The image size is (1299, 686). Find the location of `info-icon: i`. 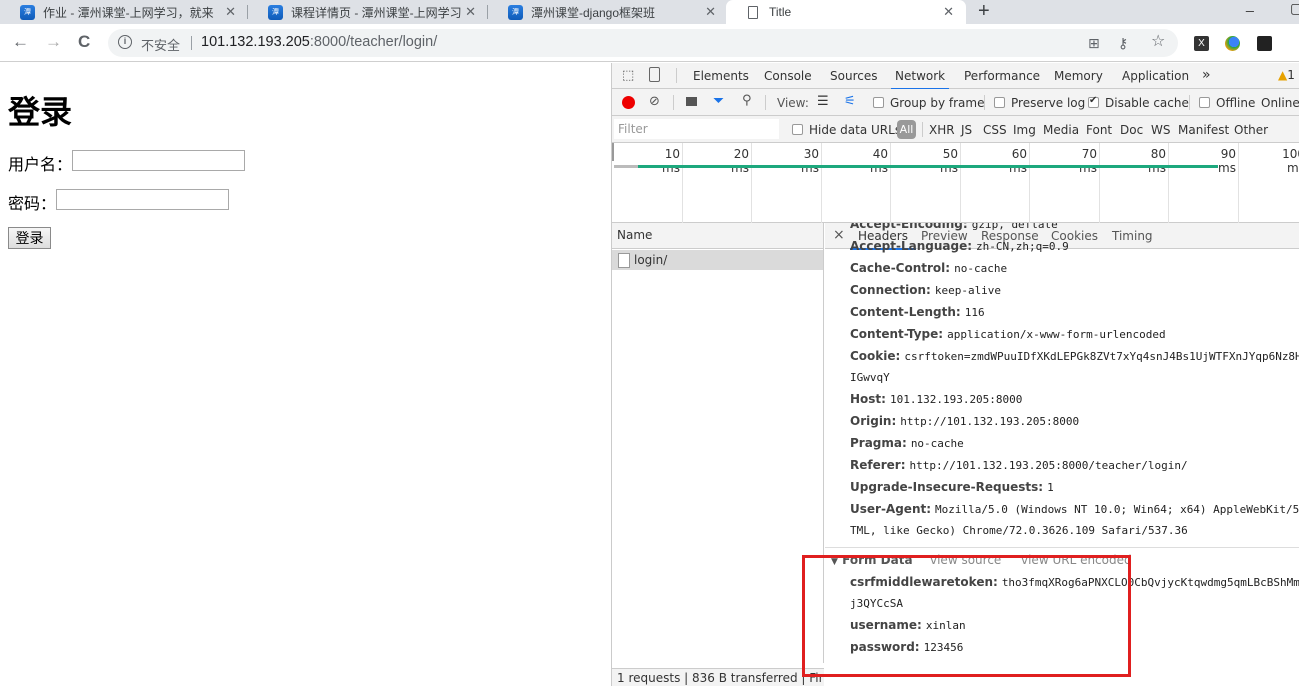

info-icon: i is located at coordinates (125, 42).